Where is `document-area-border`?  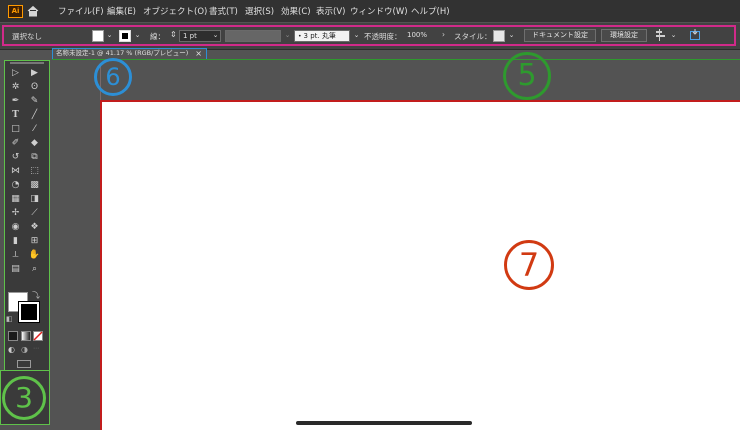 document-area-border is located at coordinates (396, 59).